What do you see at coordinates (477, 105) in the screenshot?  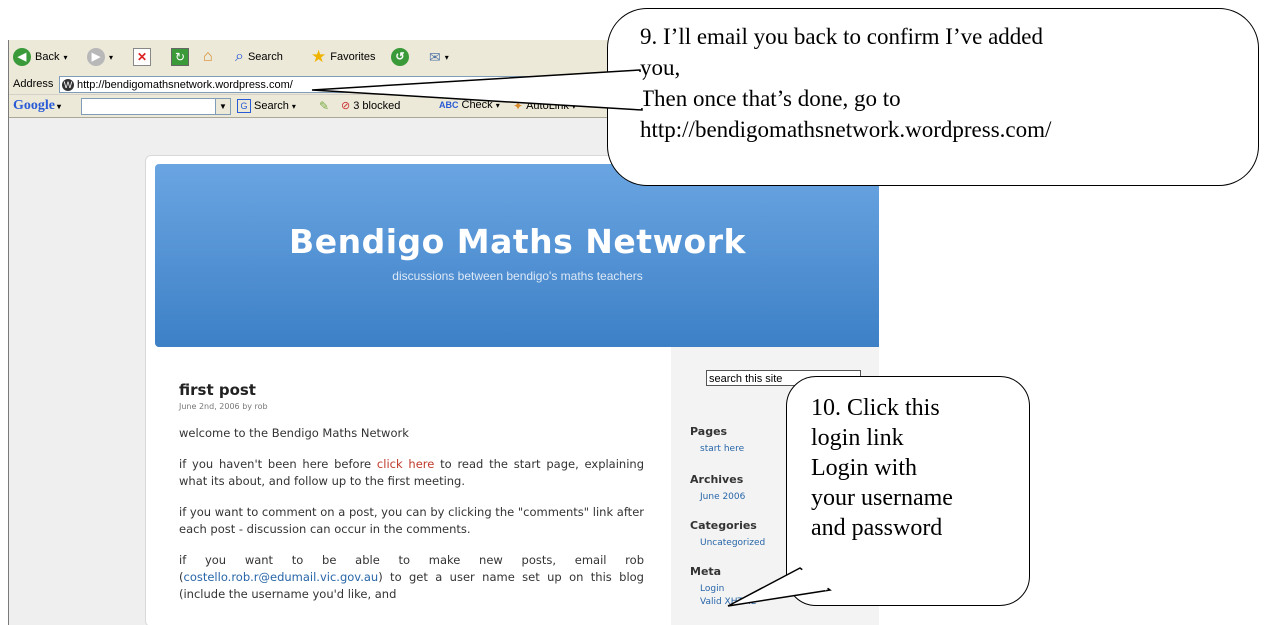 I see `check-label: Check` at bounding box center [477, 105].